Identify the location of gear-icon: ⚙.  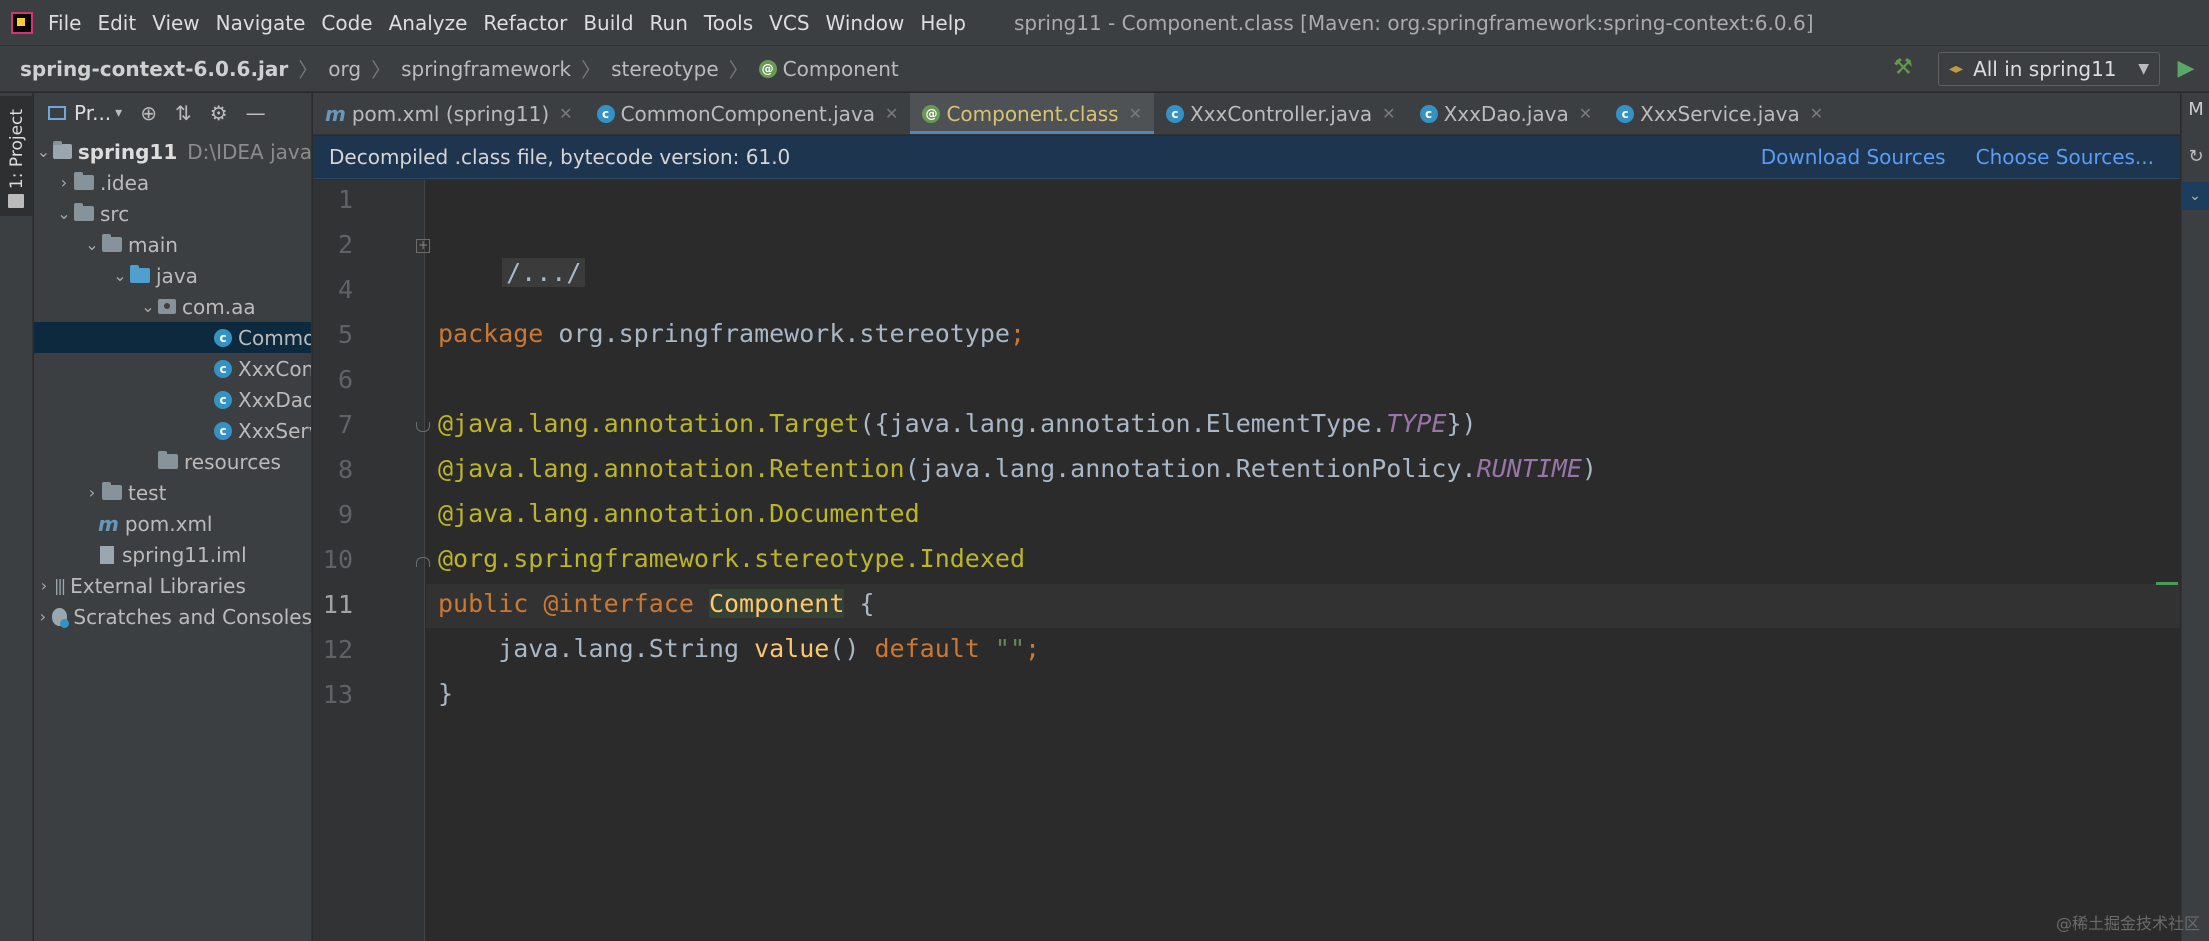
(219, 113).